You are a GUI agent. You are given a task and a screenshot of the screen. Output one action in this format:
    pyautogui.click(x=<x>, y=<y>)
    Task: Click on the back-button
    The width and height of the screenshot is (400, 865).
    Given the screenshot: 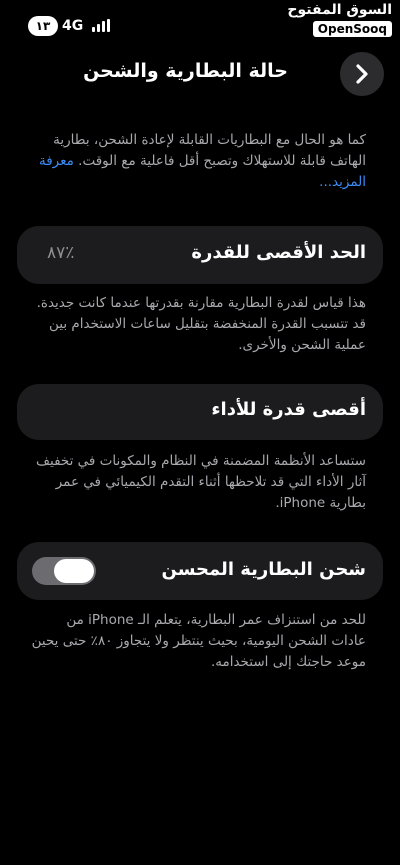 What is the action you would take?
    pyautogui.click(x=362, y=74)
    